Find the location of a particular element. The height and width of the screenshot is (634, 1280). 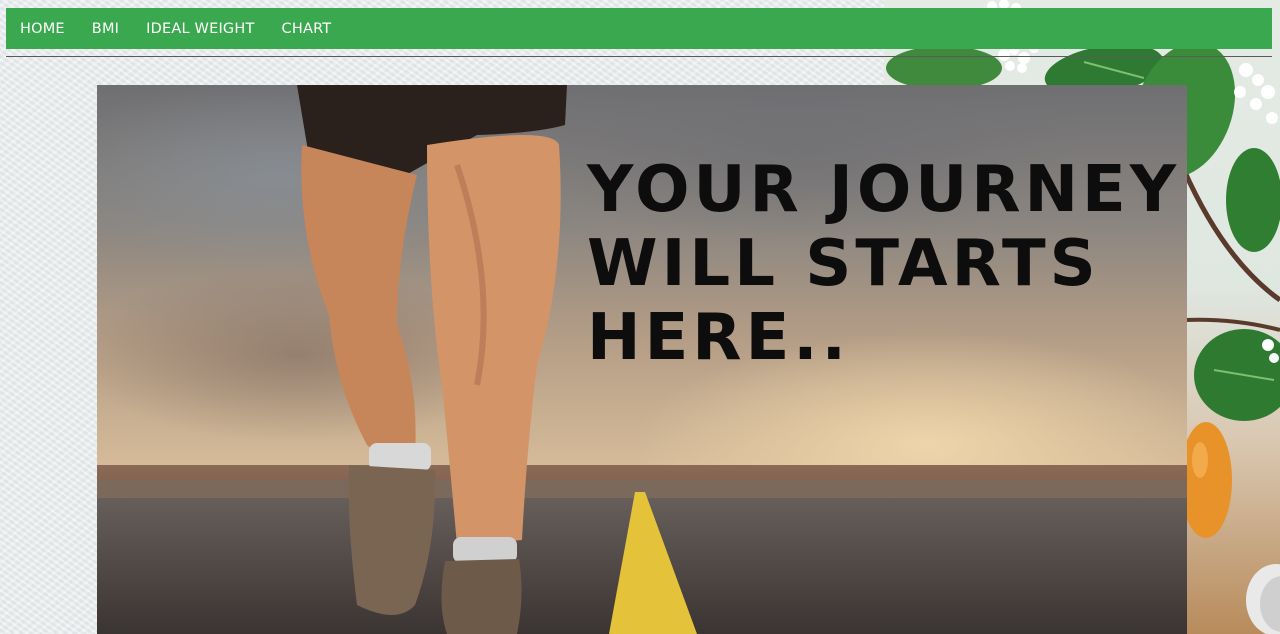

nav-divider is located at coordinates (639, 56).